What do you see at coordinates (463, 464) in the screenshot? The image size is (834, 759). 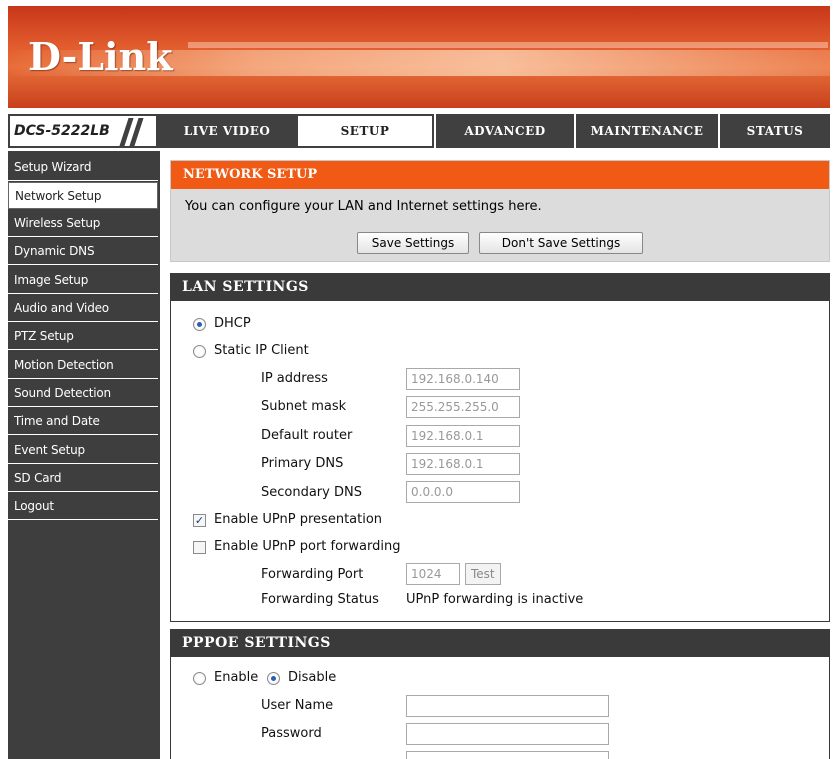 I see `primary-dns-input: 192.168.0.1` at bounding box center [463, 464].